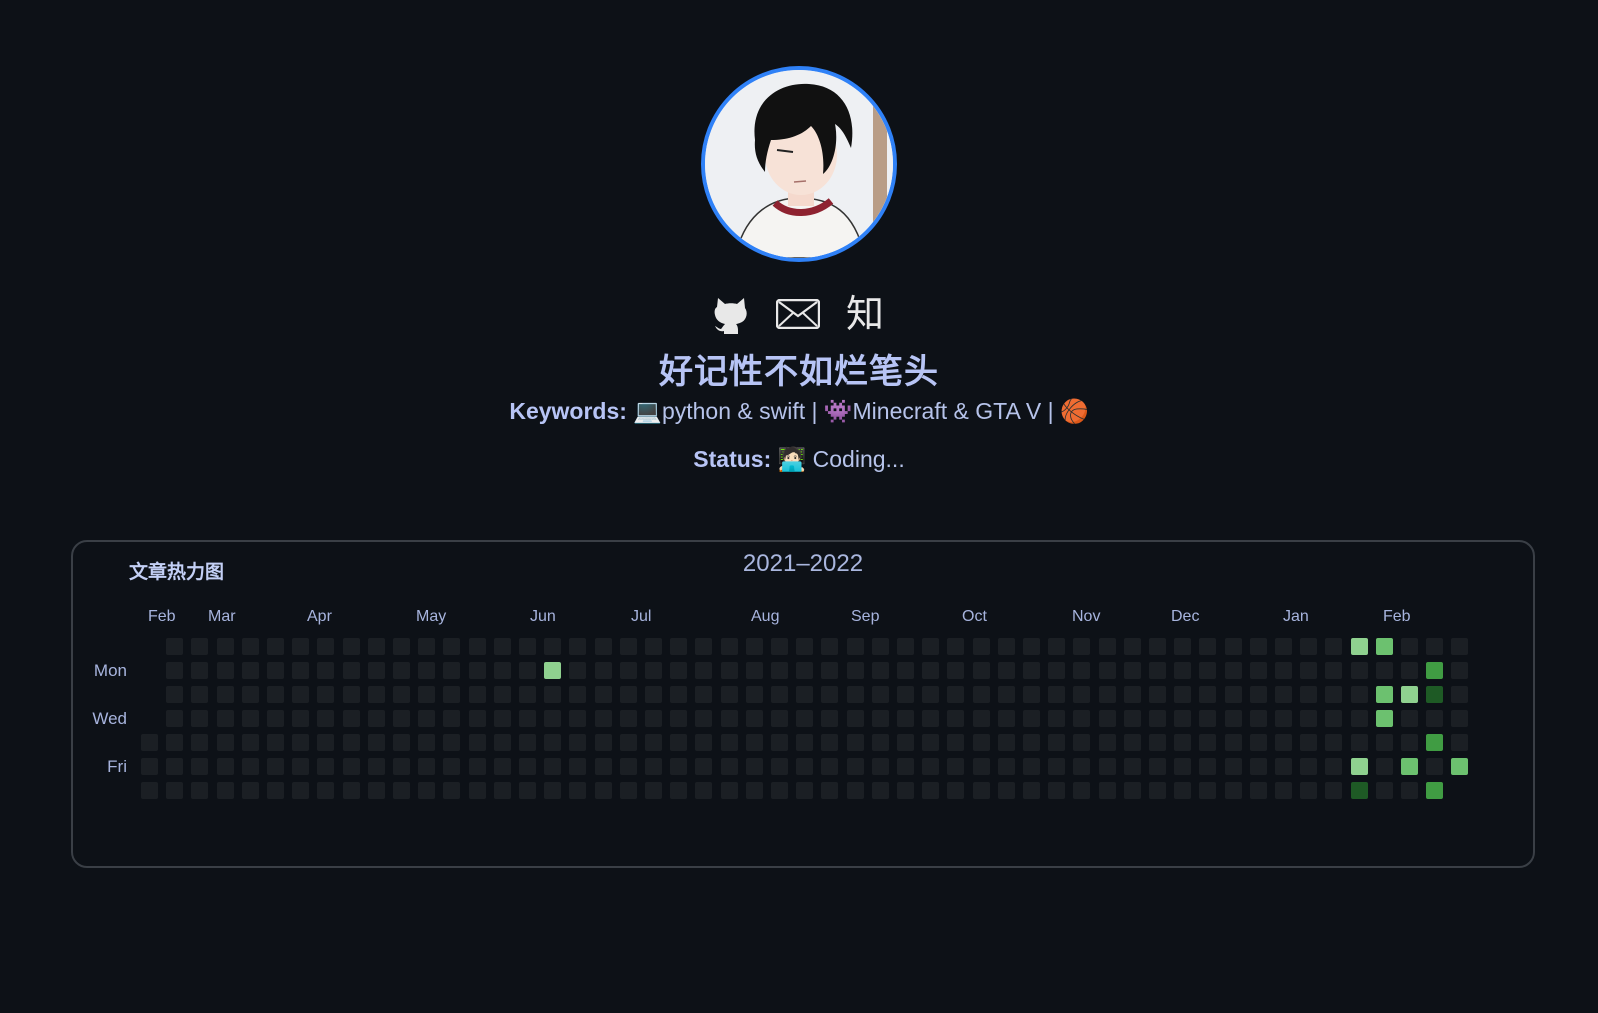  What do you see at coordinates (865, 314) in the screenshot?
I see `zhihu-icon: 知` at bounding box center [865, 314].